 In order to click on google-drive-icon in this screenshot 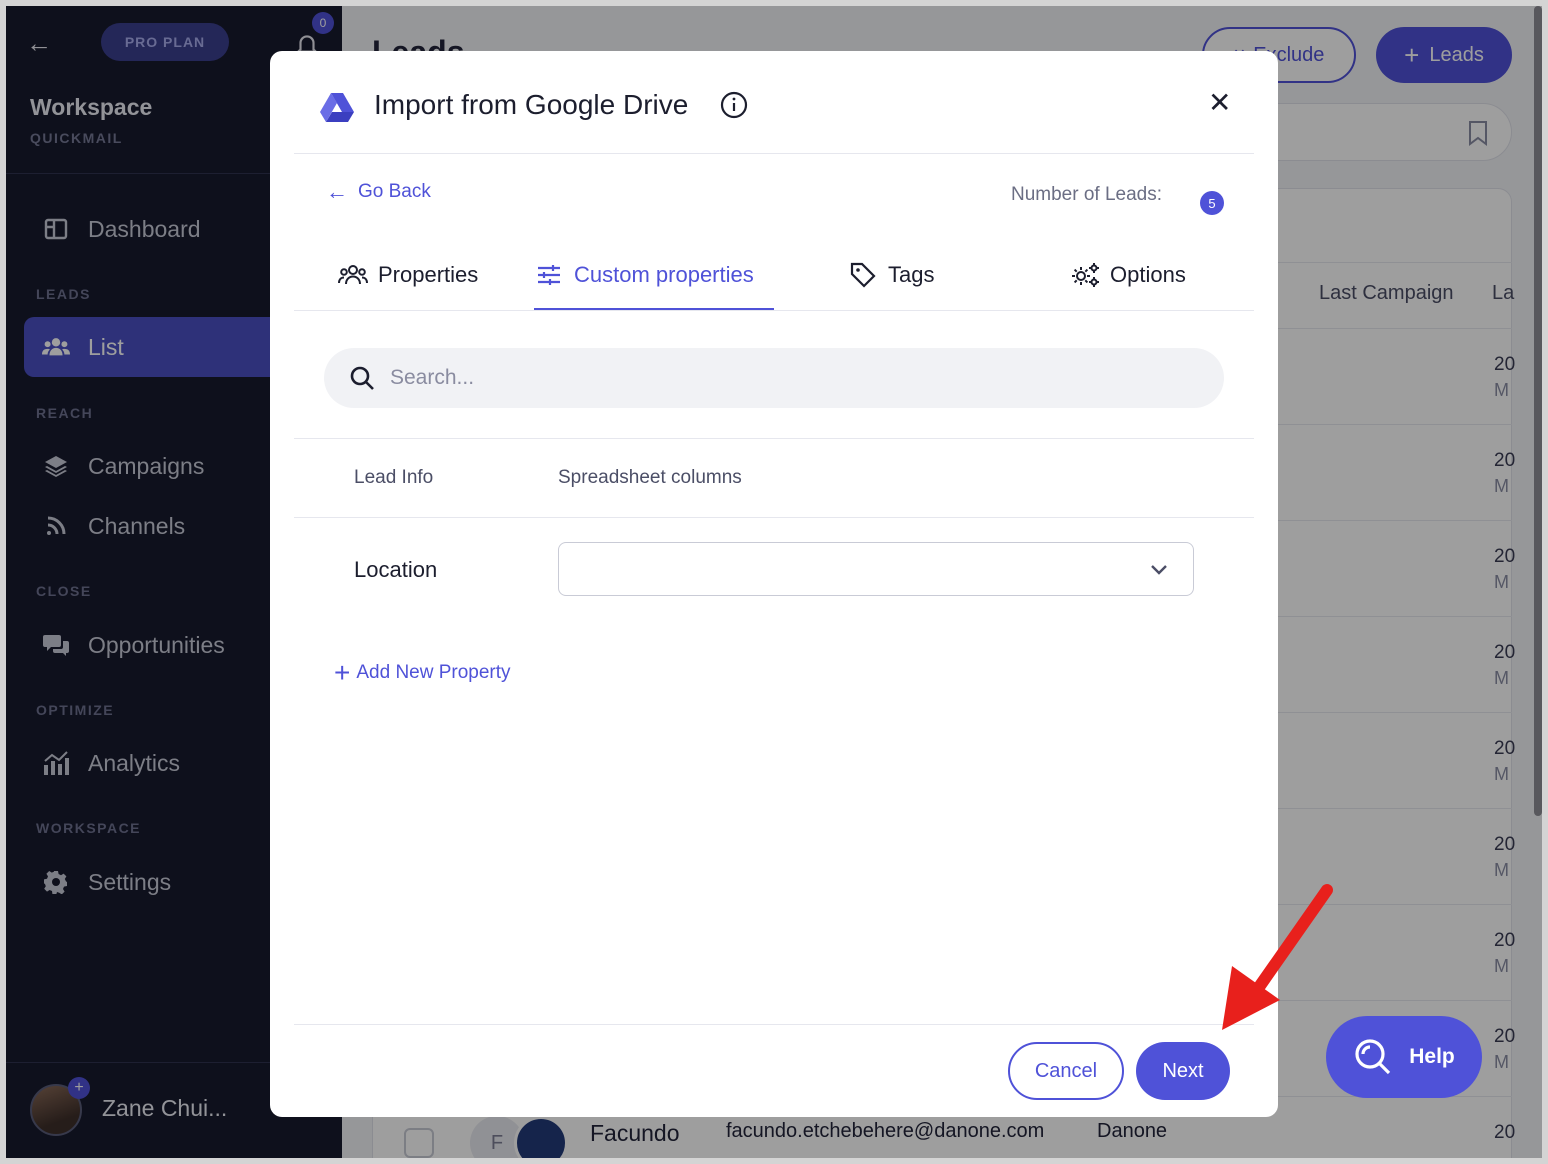, I will do `click(337, 107)`.